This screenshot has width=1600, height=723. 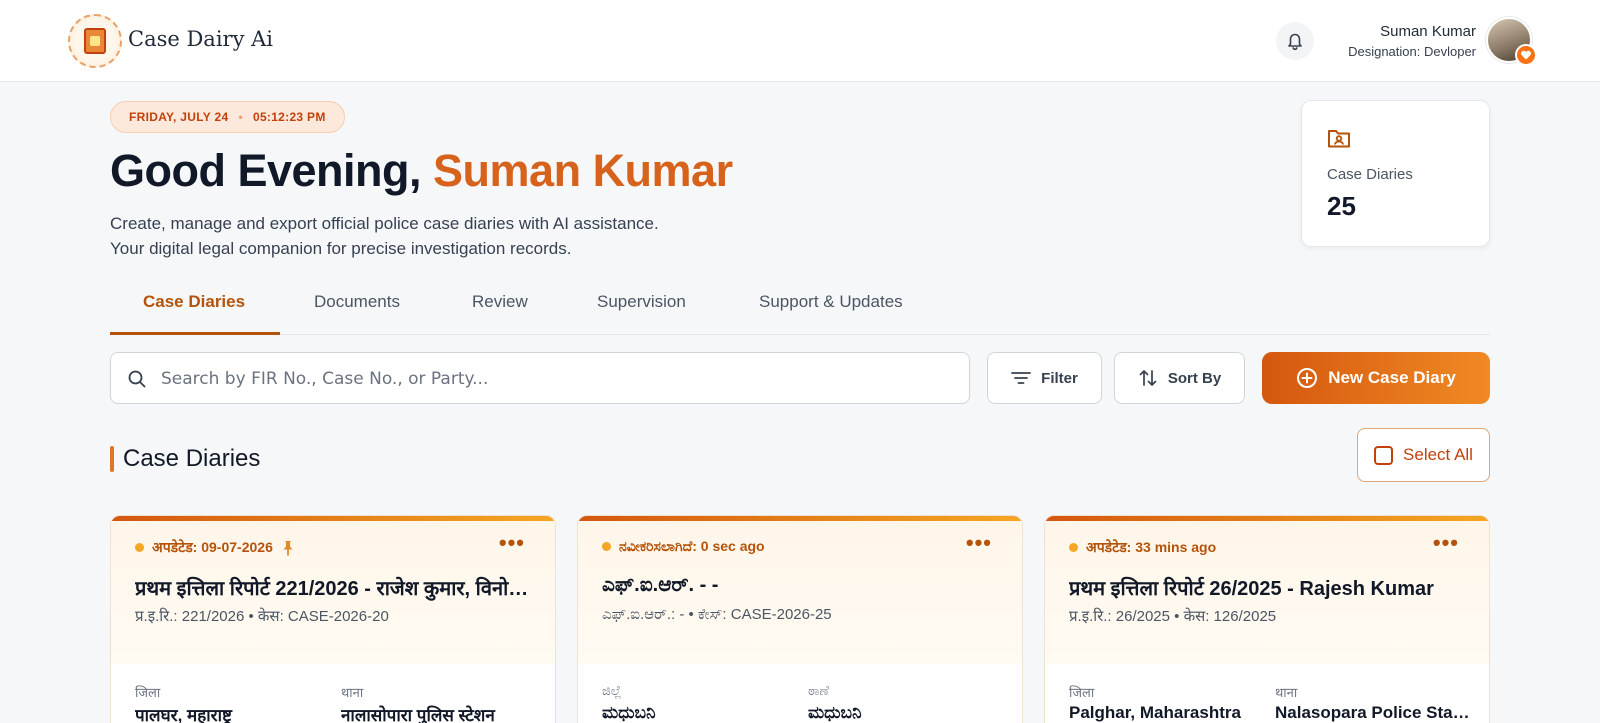 What do you see at coordinates (192, 458) in the screenshot?
I see `section-title: Case Diaries` at bounding box center [192, 458].